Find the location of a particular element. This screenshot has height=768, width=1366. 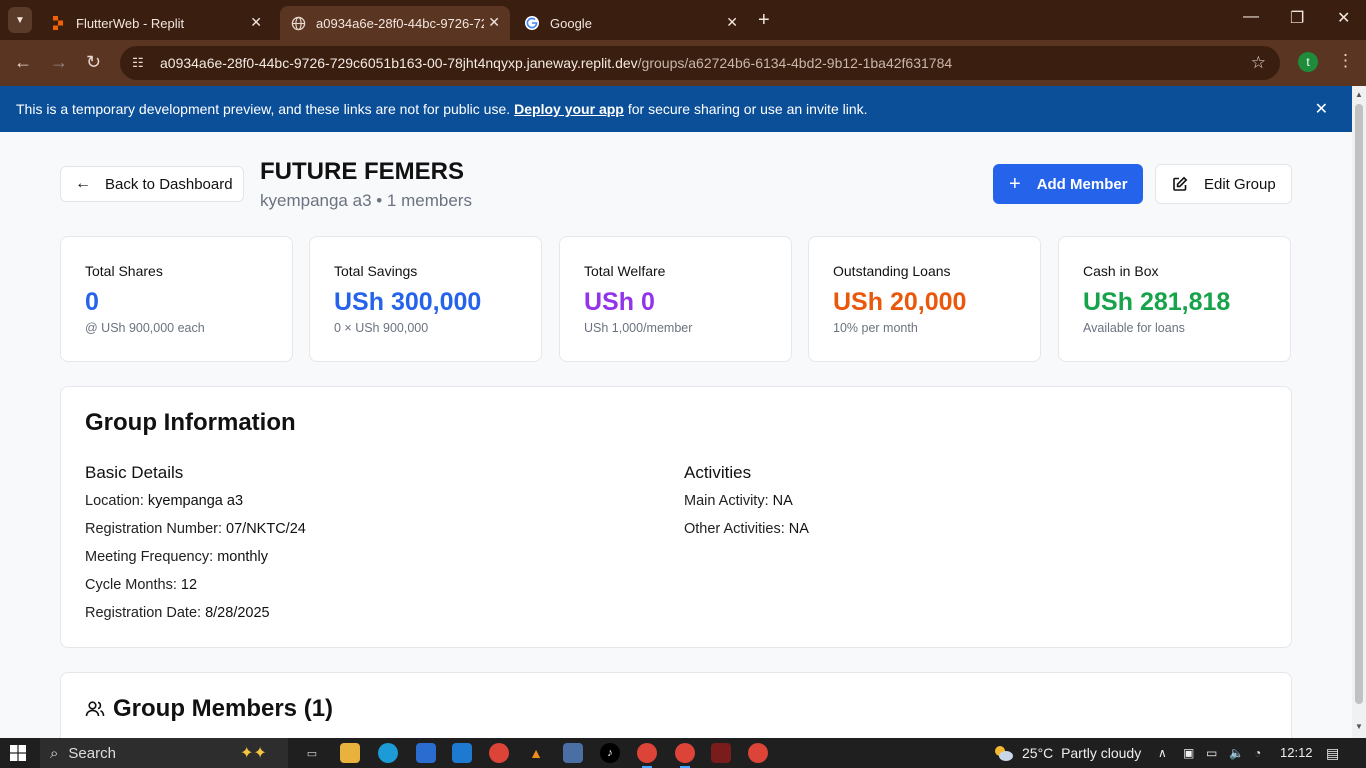

scrollbar-thumb is located at coordinates (1359, 404).